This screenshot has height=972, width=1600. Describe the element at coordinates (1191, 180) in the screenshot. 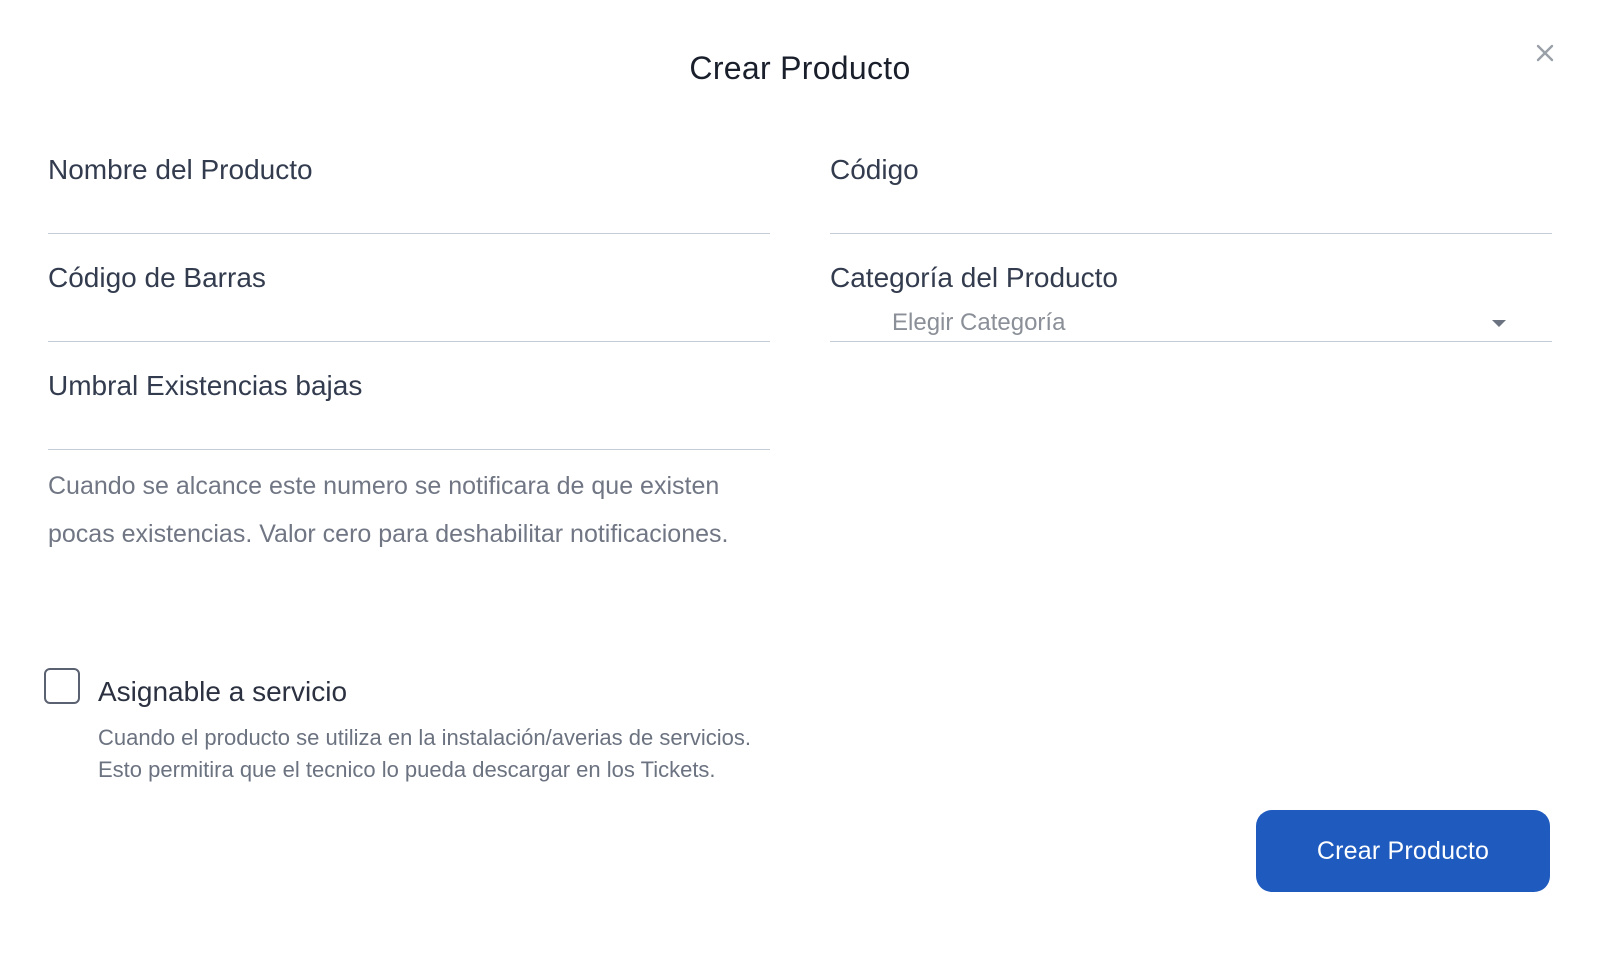

I see `code-field: Código` at that location.